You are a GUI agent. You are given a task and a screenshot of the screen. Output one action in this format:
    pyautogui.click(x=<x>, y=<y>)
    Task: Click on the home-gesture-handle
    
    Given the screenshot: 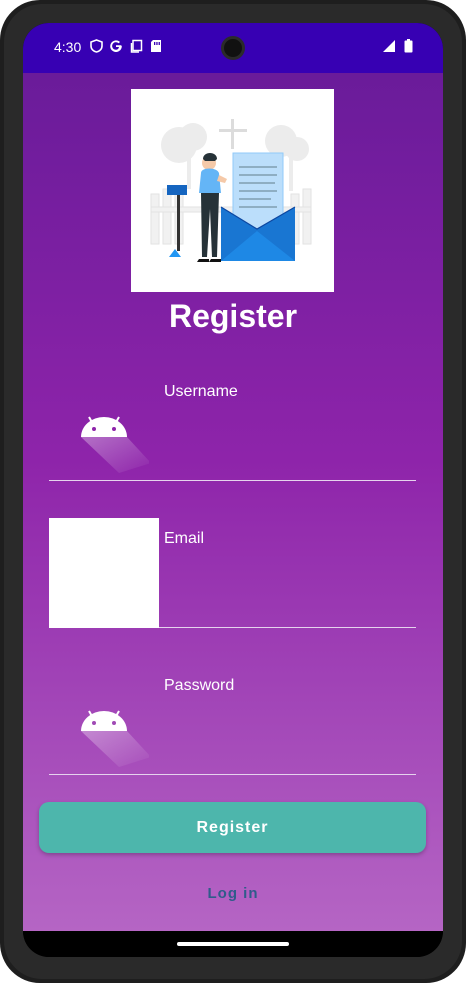 What is the action you would take?
    pyautogui.click(x=233, y=944)
    